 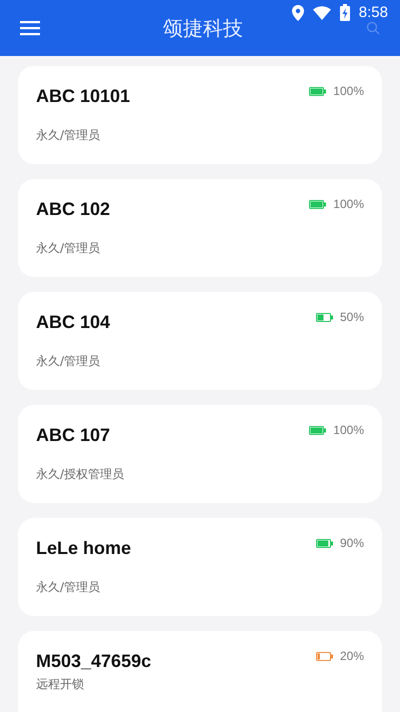 What do you see at coordinates (200, 115) in the screenshot?
I see `lock-card: ABC 10101 100% 永久/管理员` at bounding box center [200, 115].